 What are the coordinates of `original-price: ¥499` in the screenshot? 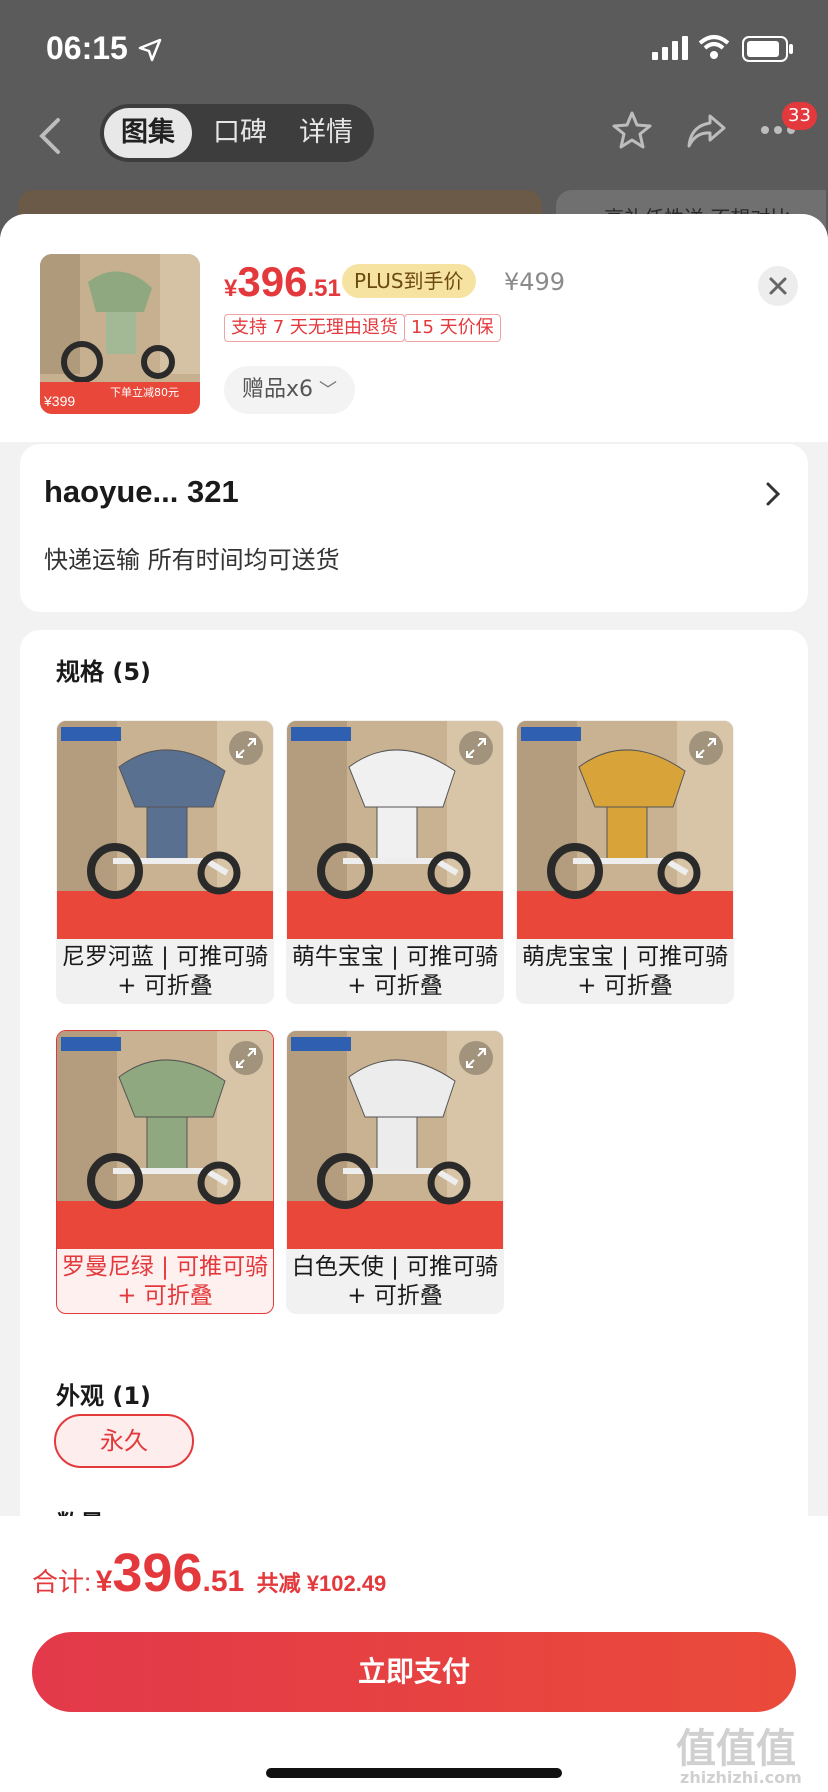 It's located at (535, 282).